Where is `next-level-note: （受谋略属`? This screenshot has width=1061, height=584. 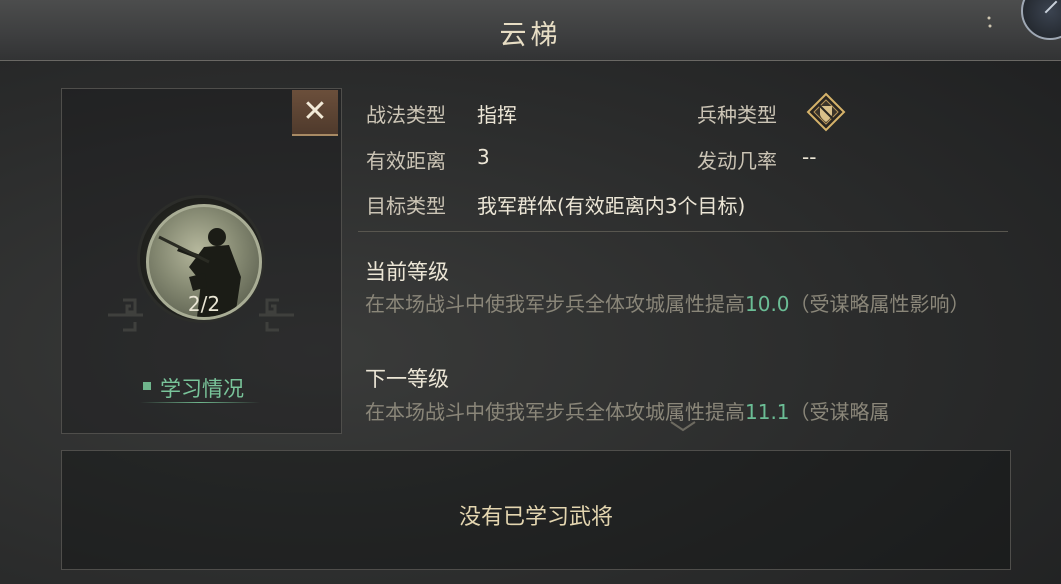 next-level-note: （受谋略属 is located at coordinates (839, 412).